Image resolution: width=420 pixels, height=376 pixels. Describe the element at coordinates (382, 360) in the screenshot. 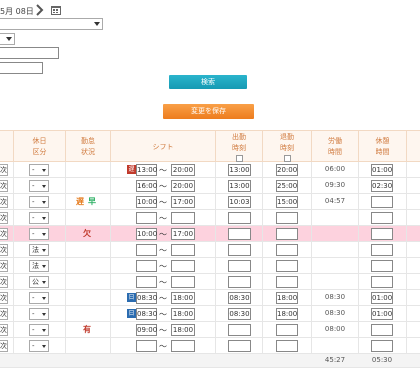

I see `total-rest: 05:30` at that location.